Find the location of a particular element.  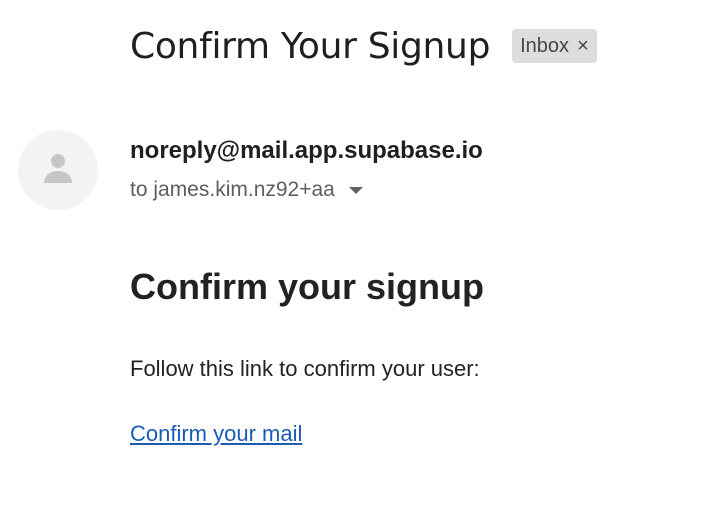

recipient-line: to james.kim.nz92+aa is located at coordinates (232, 189).